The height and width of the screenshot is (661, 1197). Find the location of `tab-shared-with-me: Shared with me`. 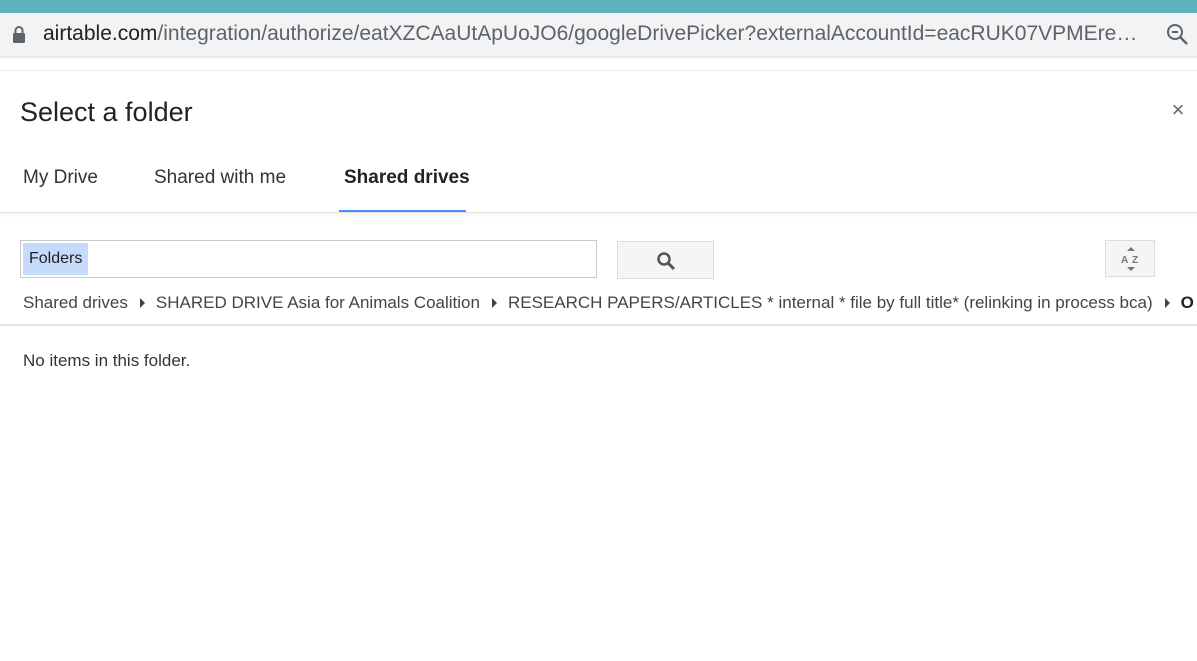

tab-shared-with-me: Shared with me is located at coordinates (220, 190).